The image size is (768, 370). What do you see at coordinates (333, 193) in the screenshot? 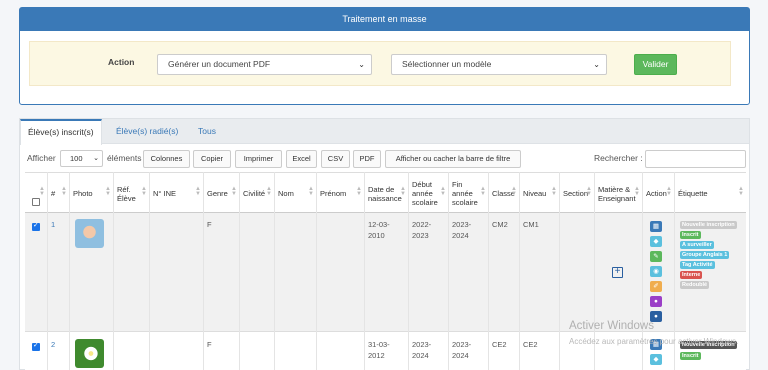
I see `col-label: Prénom` at bounding box center [333, 193].